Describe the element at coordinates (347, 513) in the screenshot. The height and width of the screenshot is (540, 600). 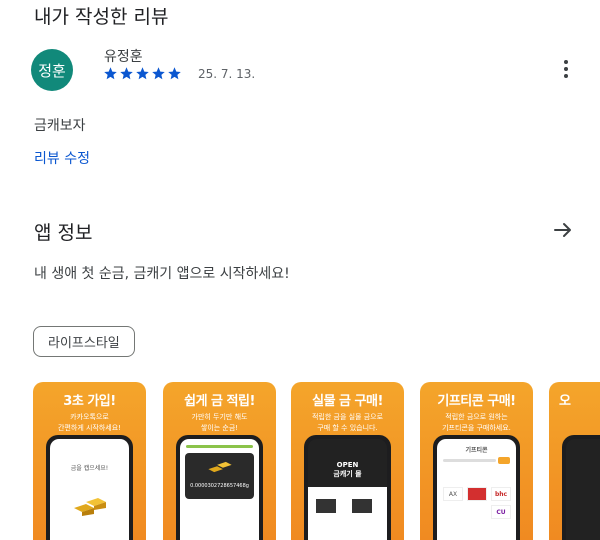
I see `product-list` at that location.